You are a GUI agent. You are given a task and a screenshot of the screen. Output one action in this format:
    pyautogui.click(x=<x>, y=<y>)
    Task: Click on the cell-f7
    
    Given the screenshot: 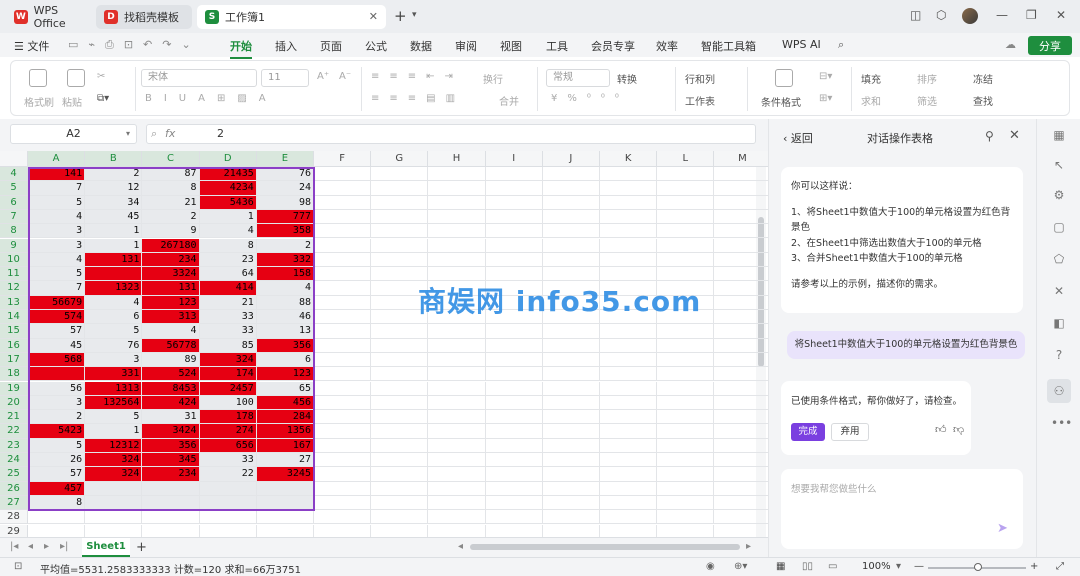 What is the action you would take?
    pyautogui.click(x=343, y=217)
    